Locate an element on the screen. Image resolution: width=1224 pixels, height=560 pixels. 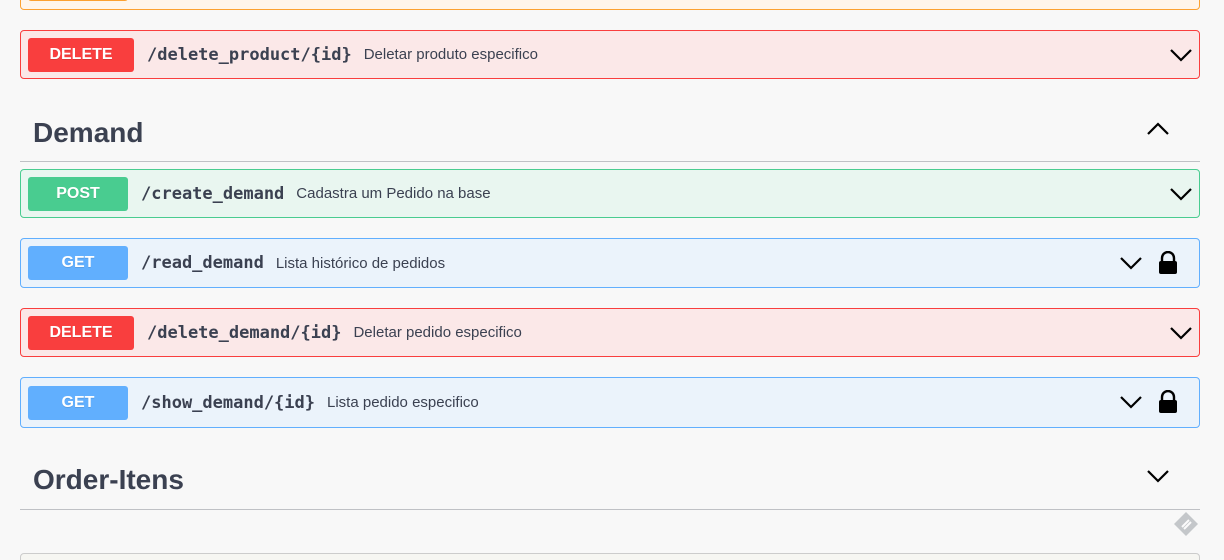
endpoint-summary: Lista histórico de pedidos is located at coordinates (360, 263).